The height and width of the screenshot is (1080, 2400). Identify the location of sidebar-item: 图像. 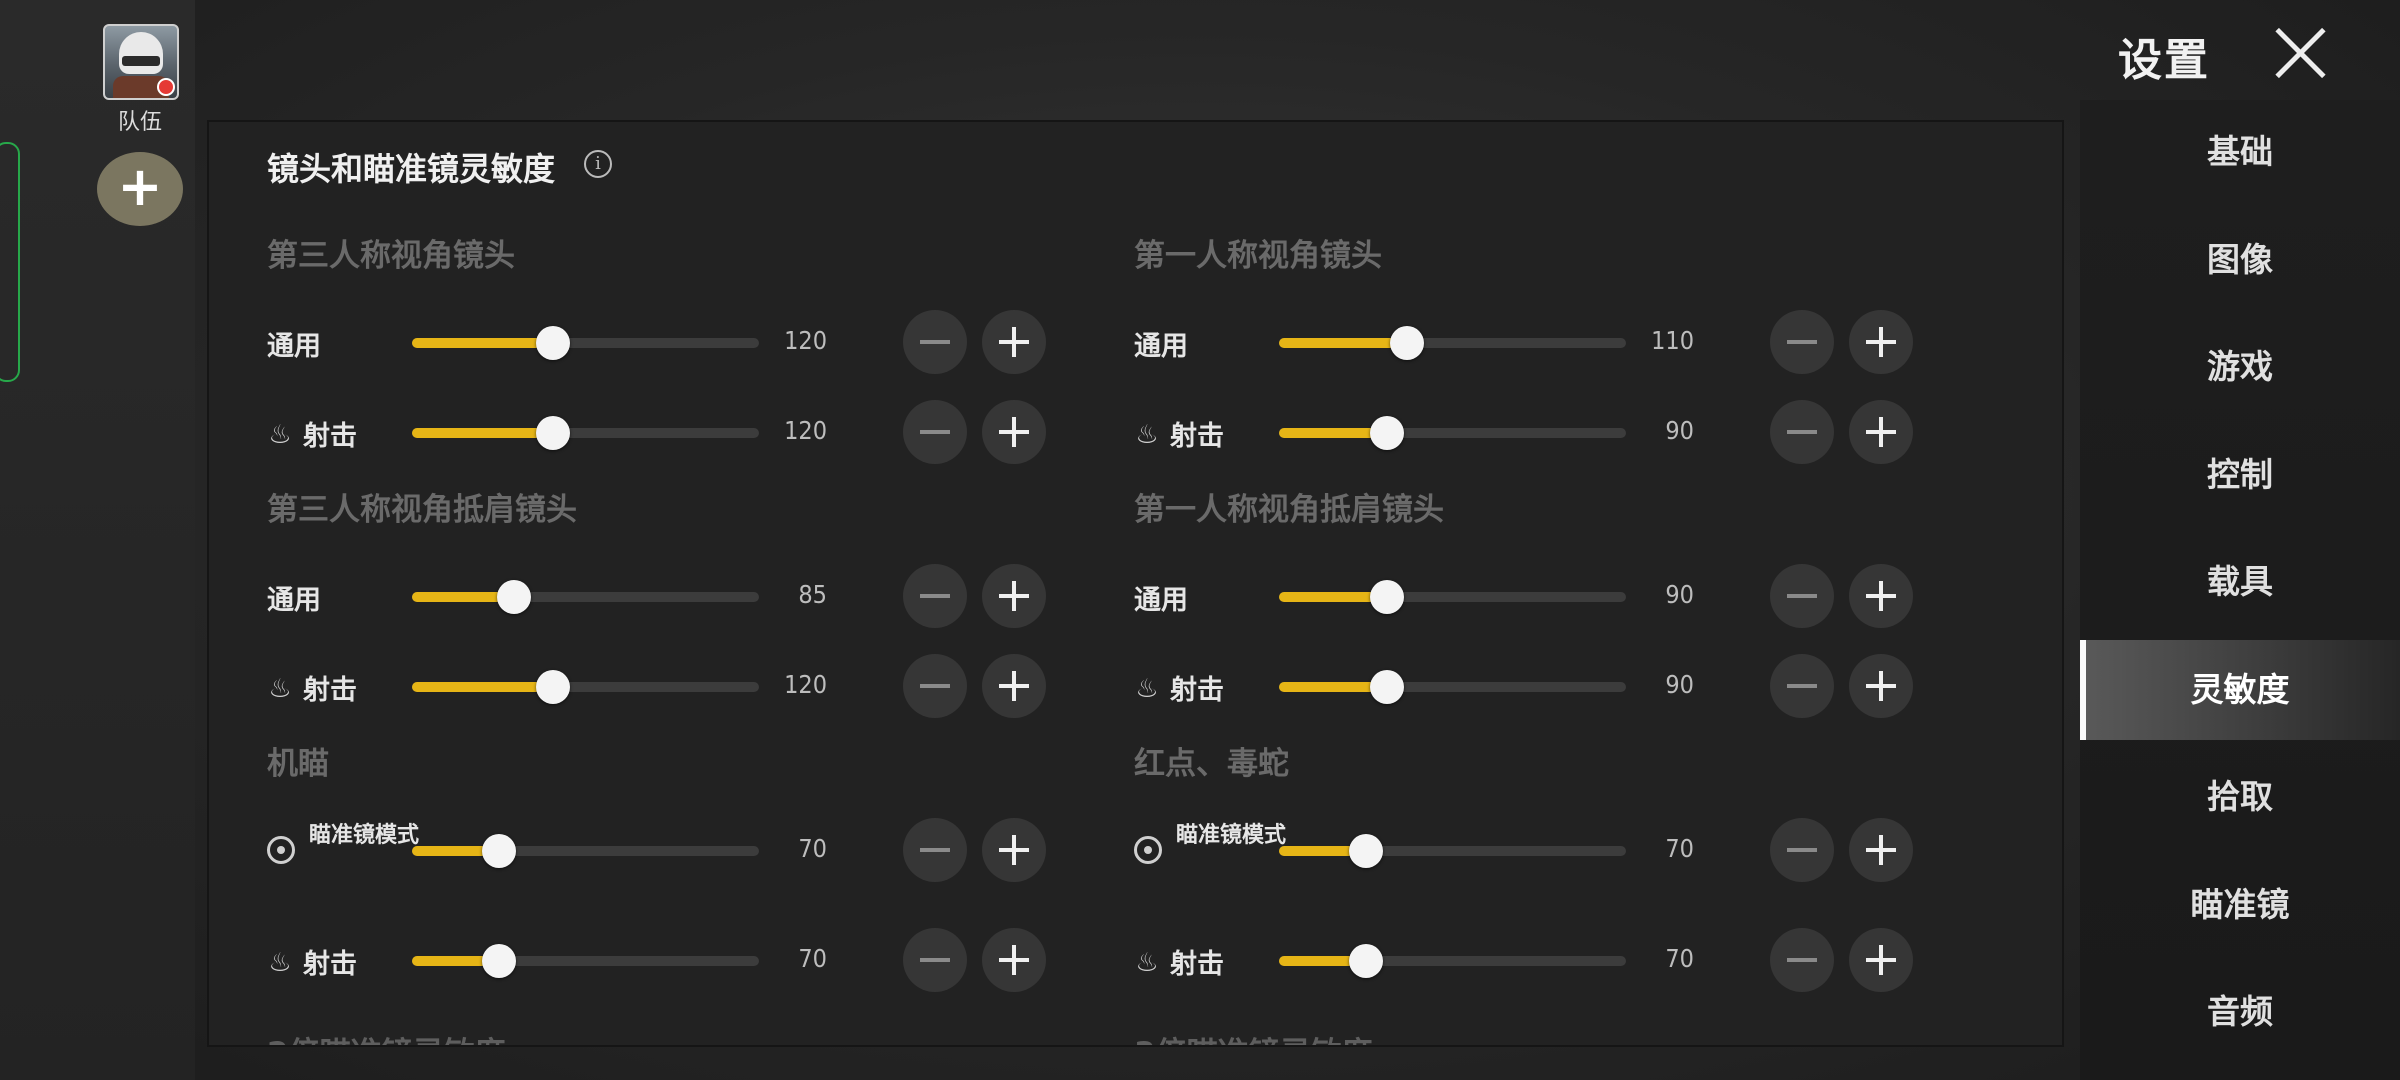
(2240, 260).